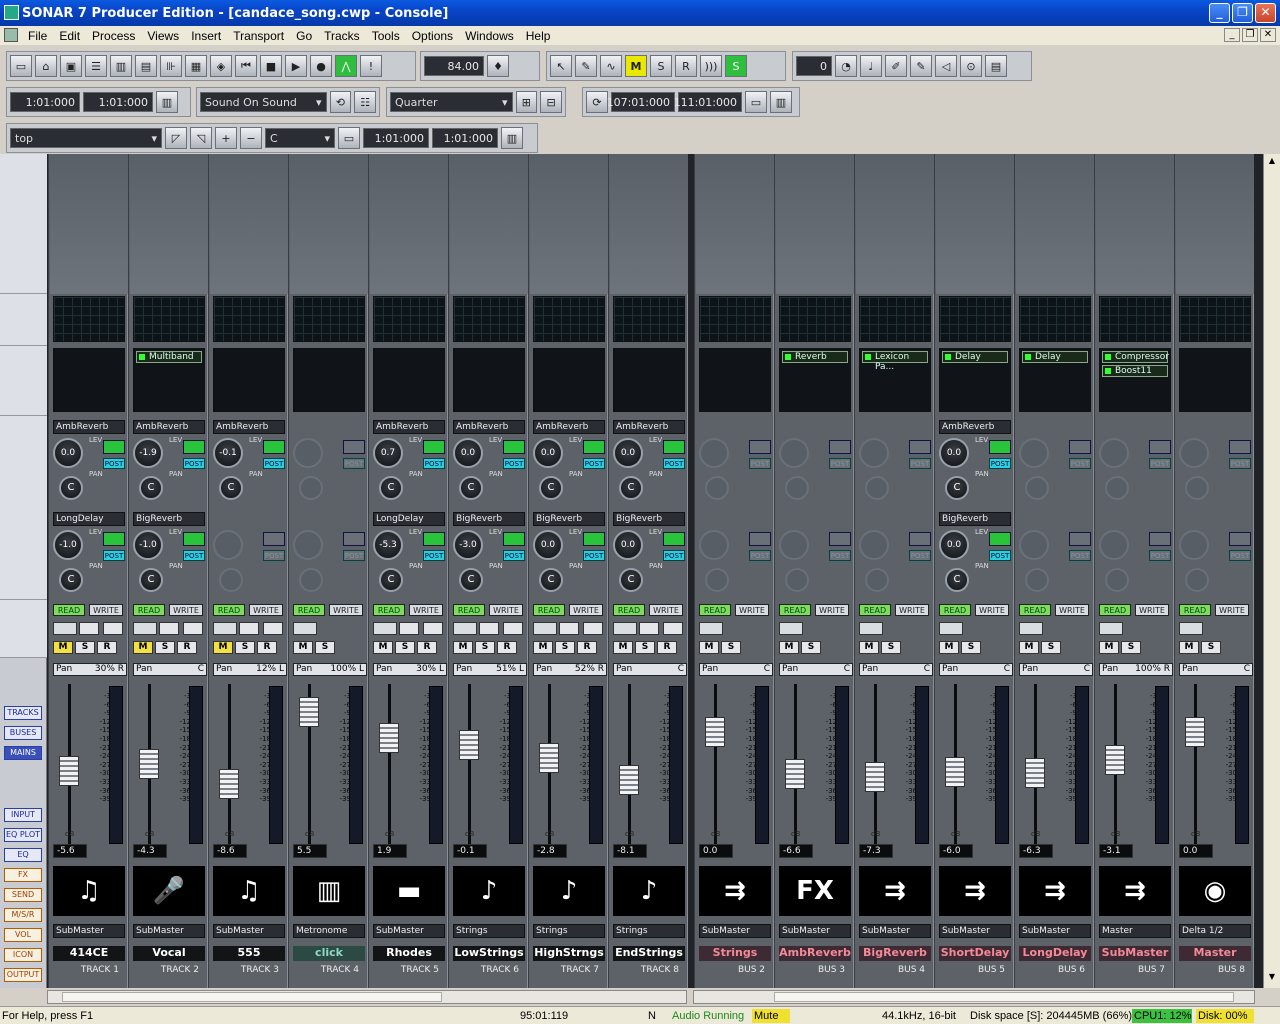 The width and height of the screenshot is (1280, 1024). I want to click on show-send-button: SEND, so click(23, 895).